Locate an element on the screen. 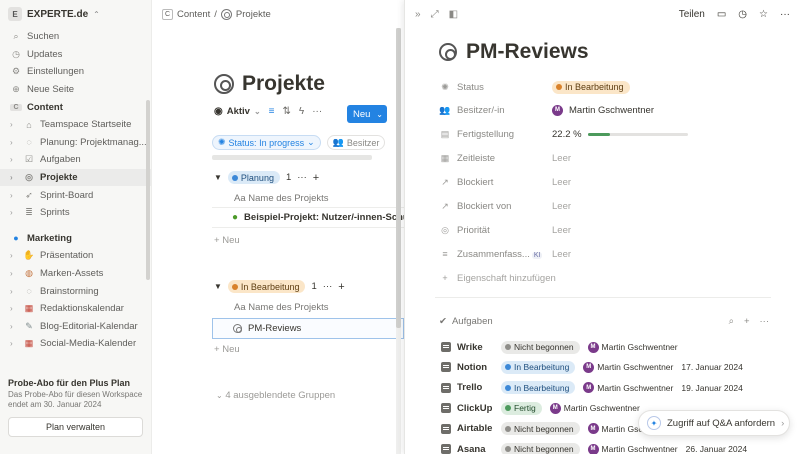 The image size is (800, 454). status-tag: In Bearbeitung is located at coordinates (591, 87).